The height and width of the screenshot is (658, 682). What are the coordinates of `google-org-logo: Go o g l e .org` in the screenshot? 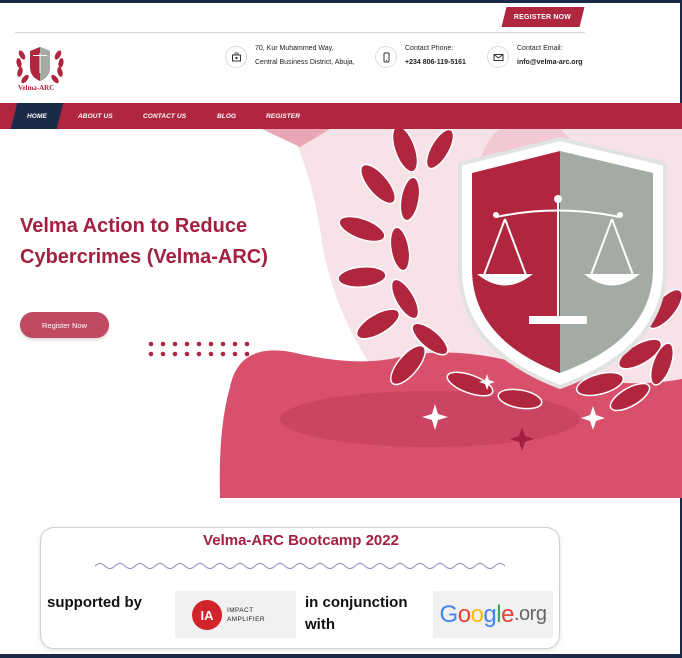 It's located at (493, 614).